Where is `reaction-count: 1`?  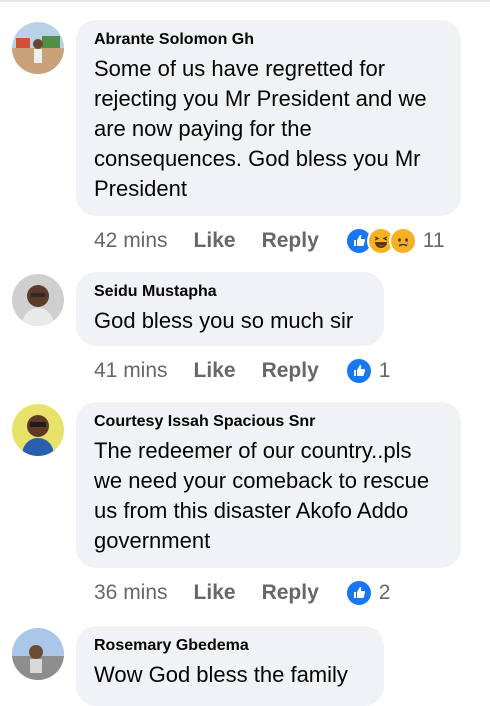
reaction-count: 1 is located at coordinates (385, 371).